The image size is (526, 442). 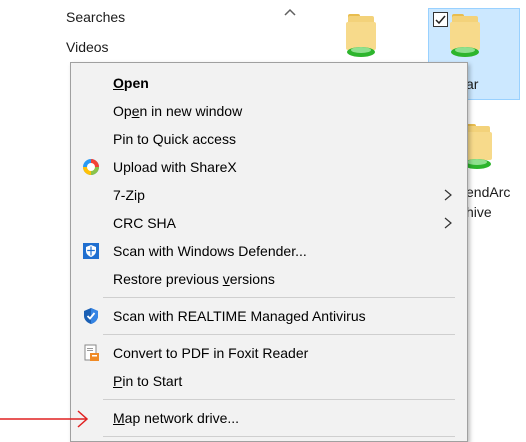 I want to click on menu-item-label: CRC SHA, so click(x=145, y=223).